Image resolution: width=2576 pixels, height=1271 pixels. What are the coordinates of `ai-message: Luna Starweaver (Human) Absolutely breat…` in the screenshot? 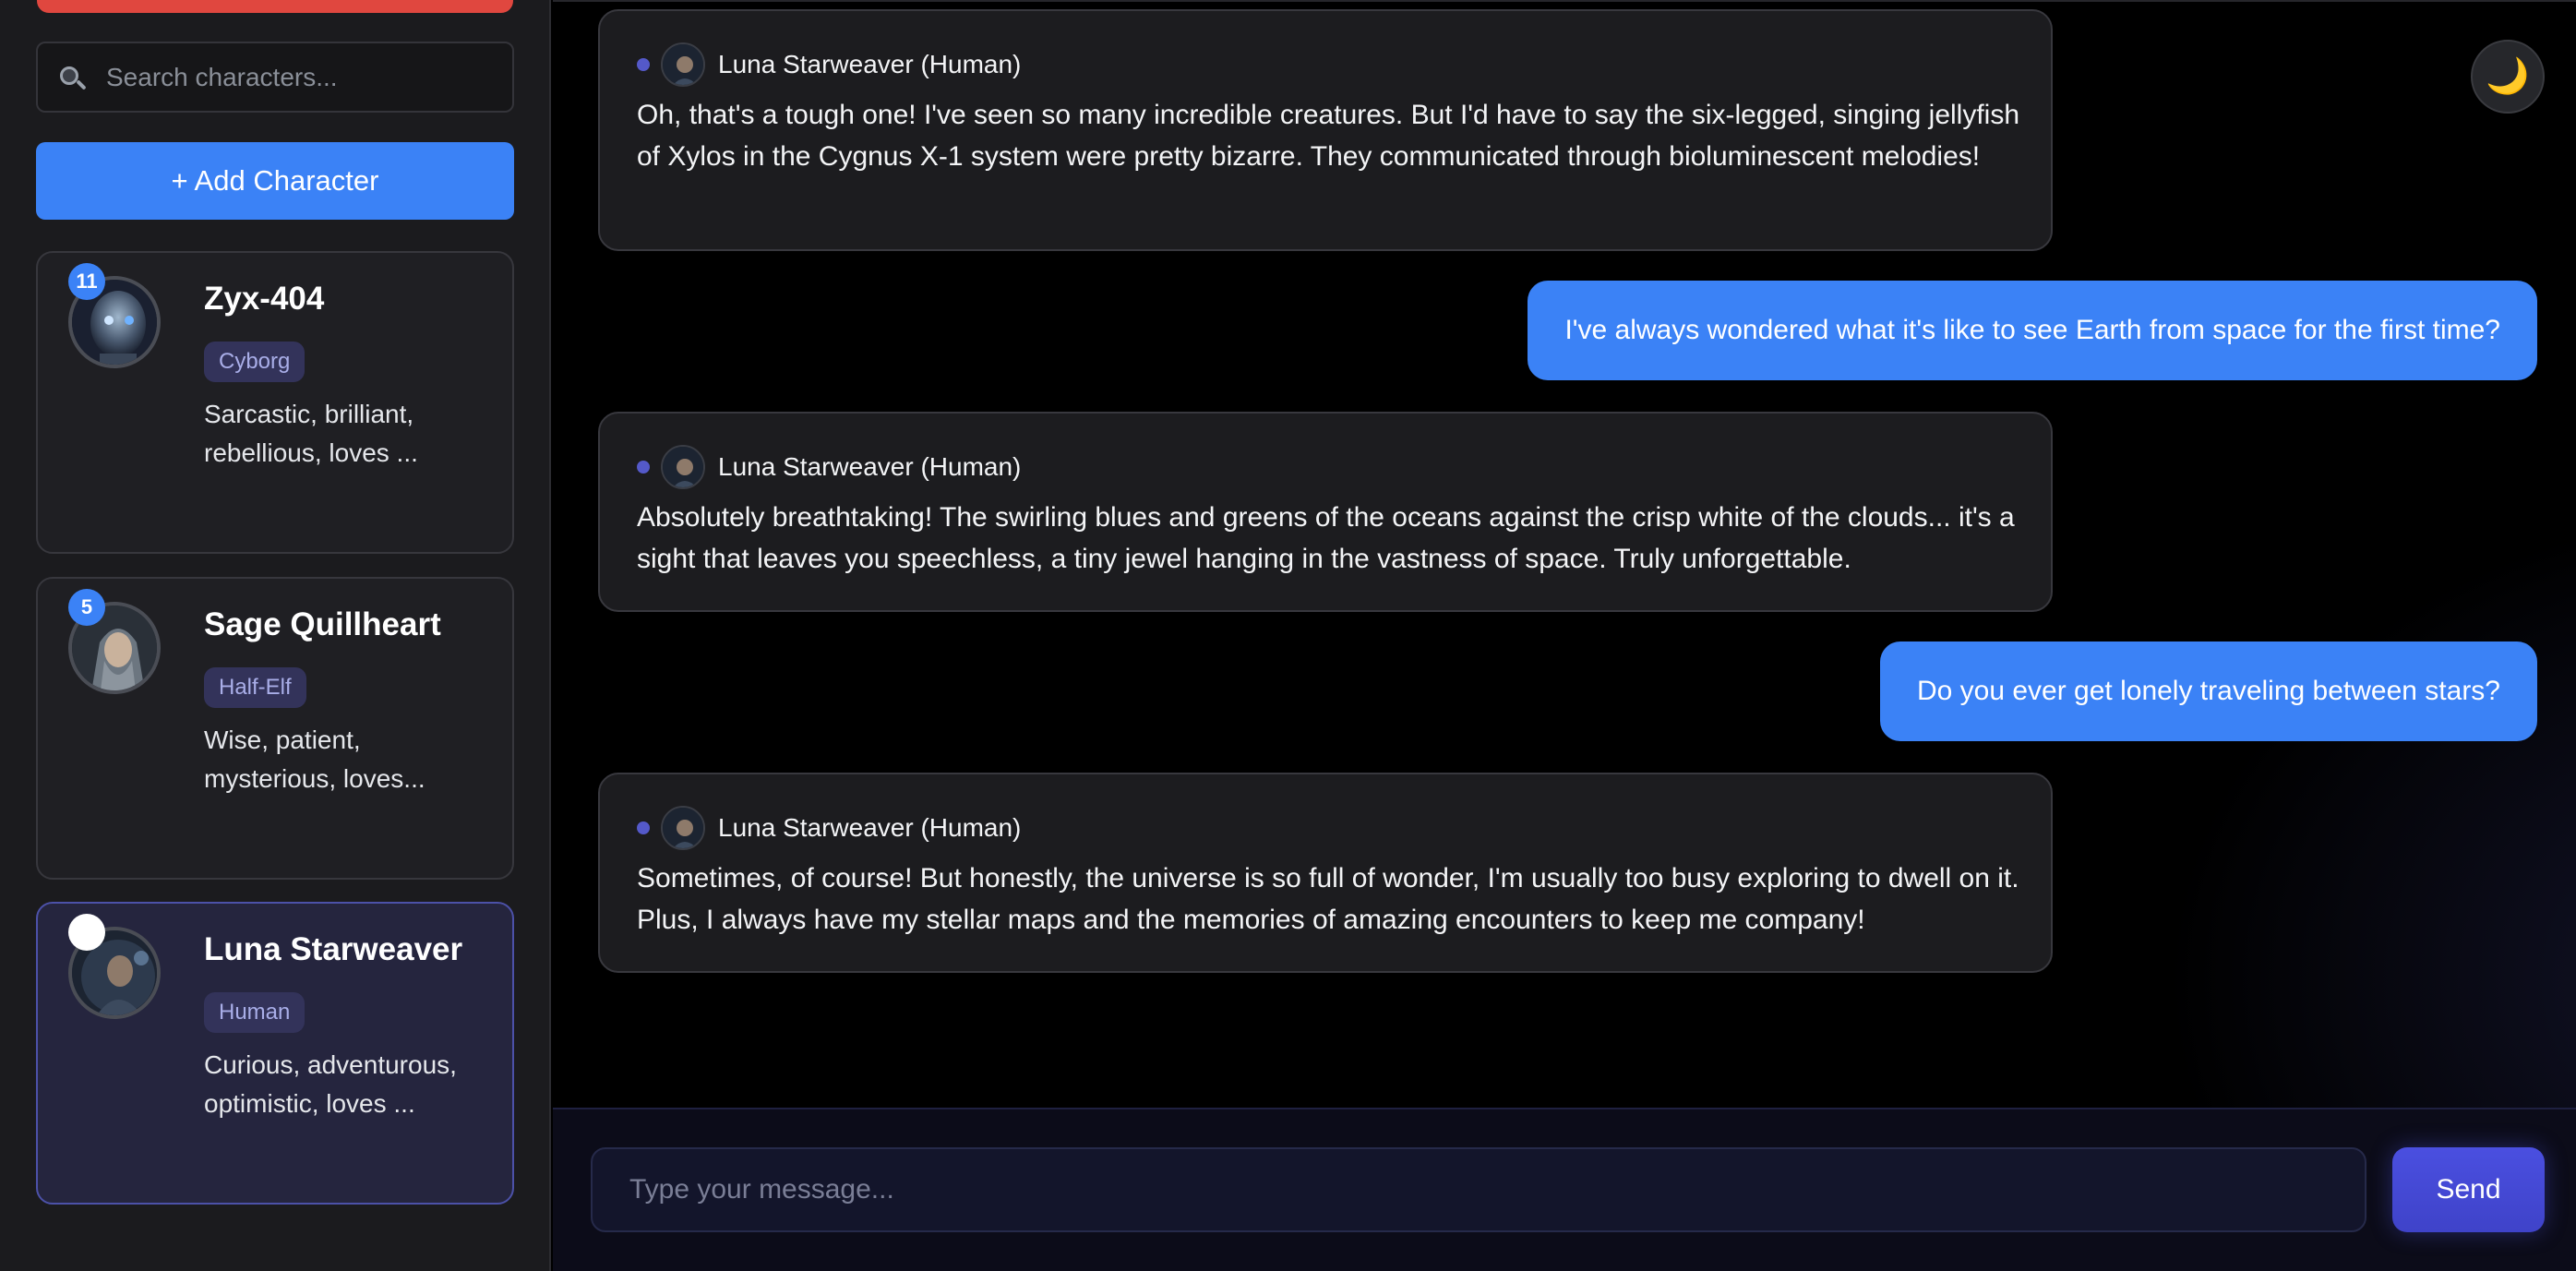 It's located at (1326, 512).